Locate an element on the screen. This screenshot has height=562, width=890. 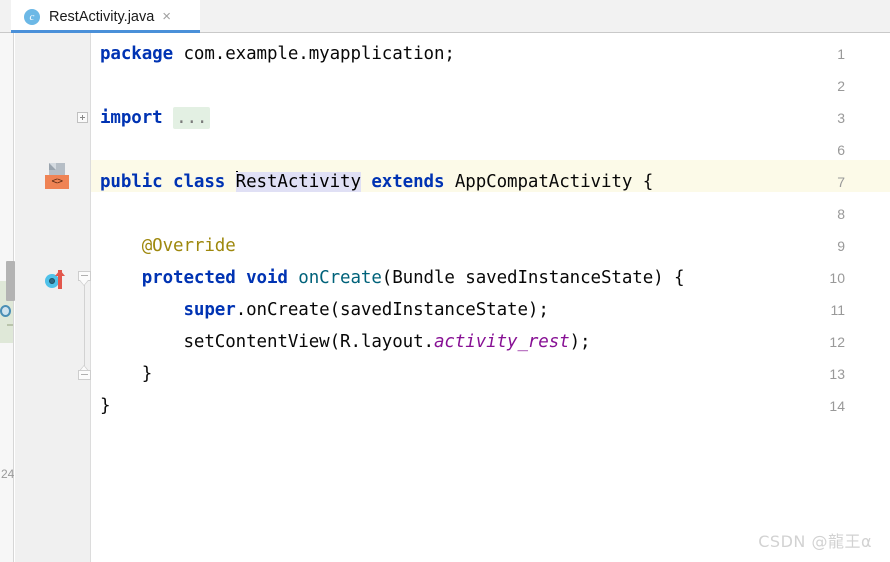
code-token: (Bundle savedInstanceState) { is located at coordinates (533, 278).